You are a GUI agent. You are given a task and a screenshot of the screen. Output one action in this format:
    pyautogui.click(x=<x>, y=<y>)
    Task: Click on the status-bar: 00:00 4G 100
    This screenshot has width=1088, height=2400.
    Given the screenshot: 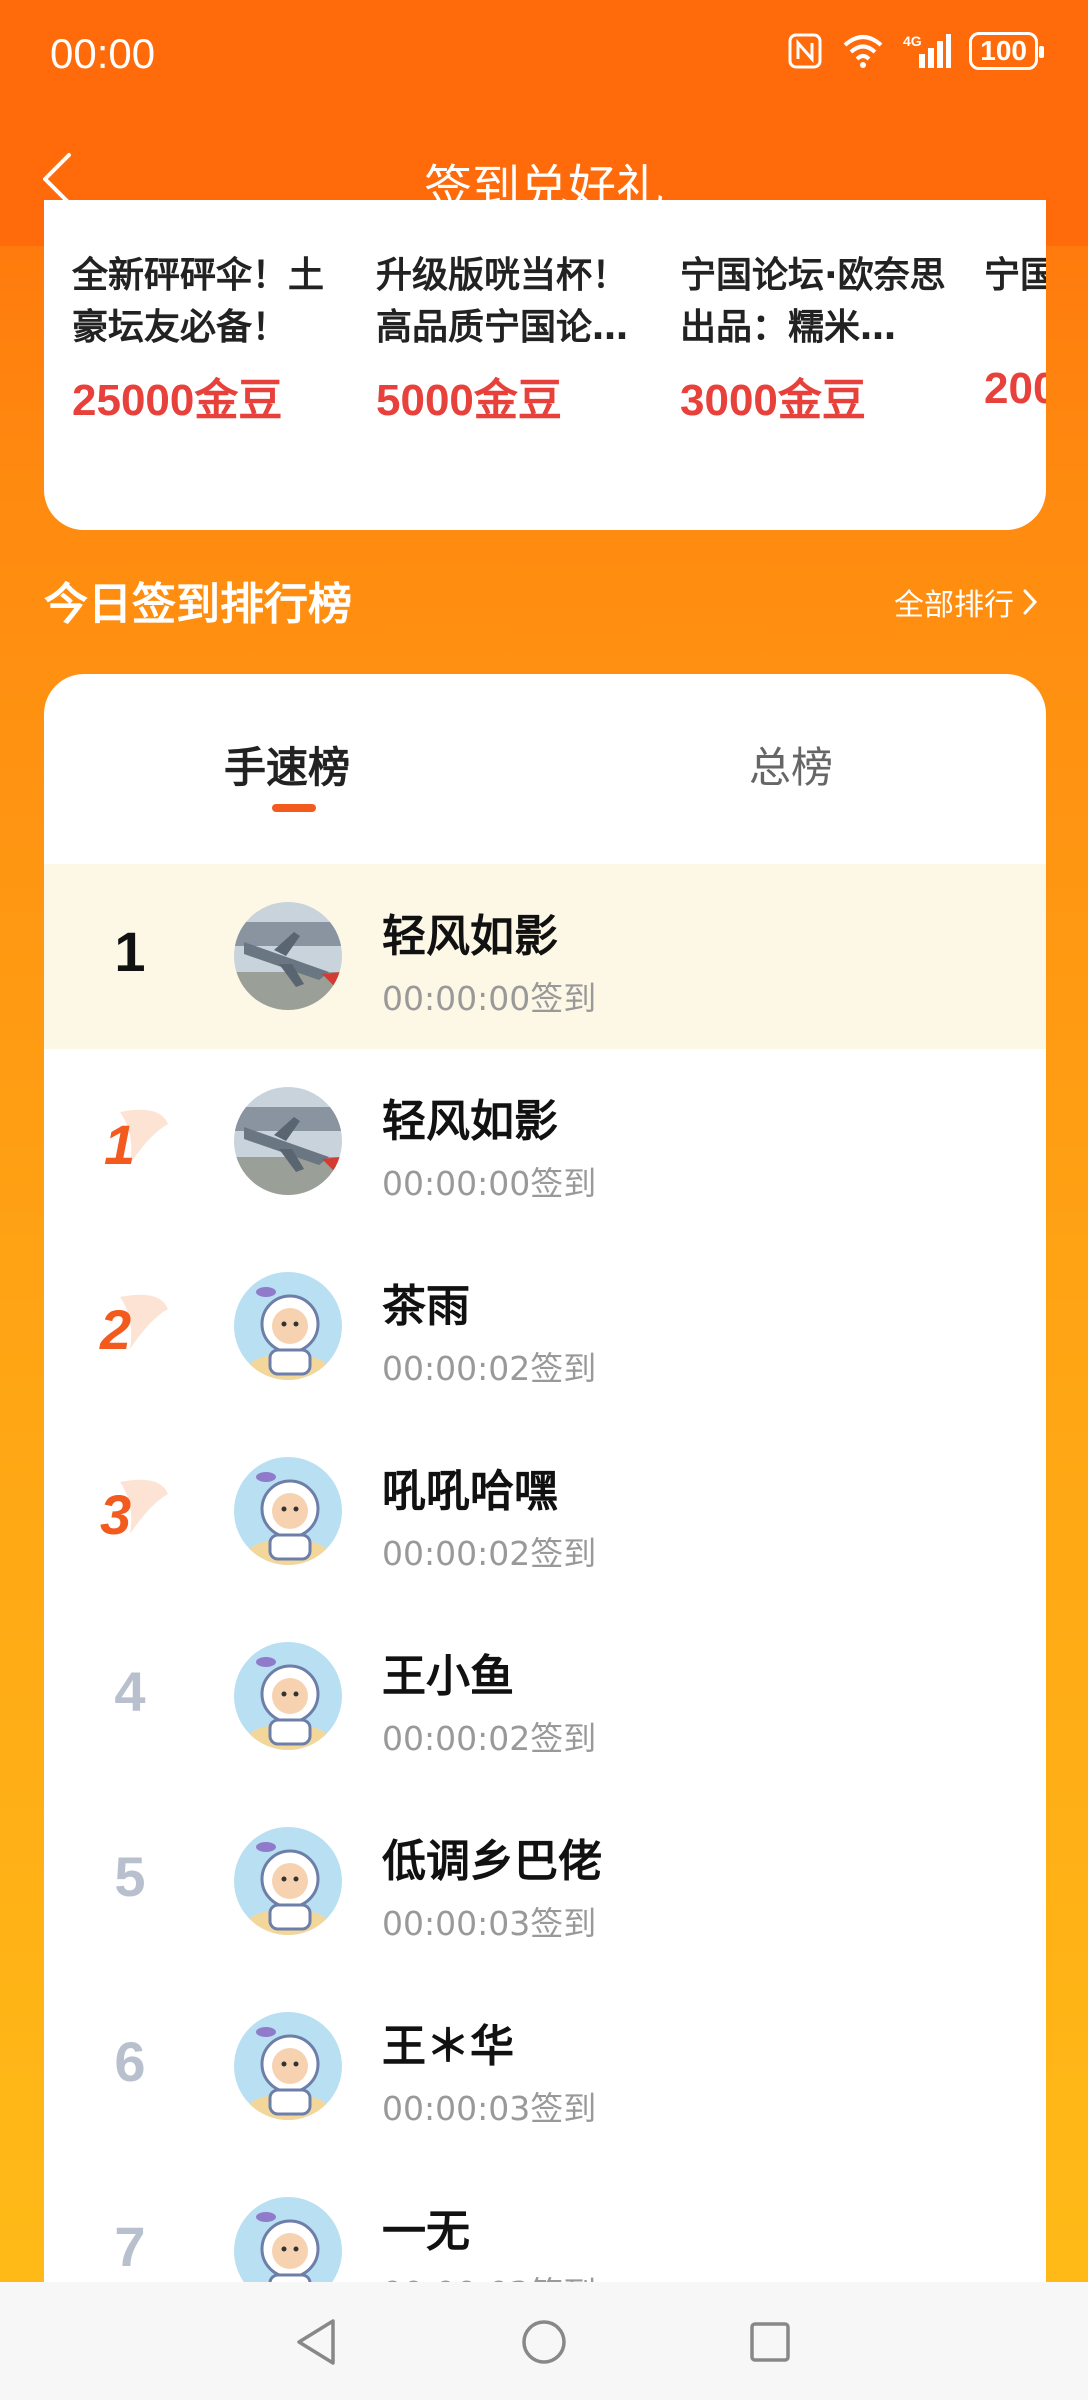 What is the action you would take?
    pyautogui.click(x=544, y=55)
    